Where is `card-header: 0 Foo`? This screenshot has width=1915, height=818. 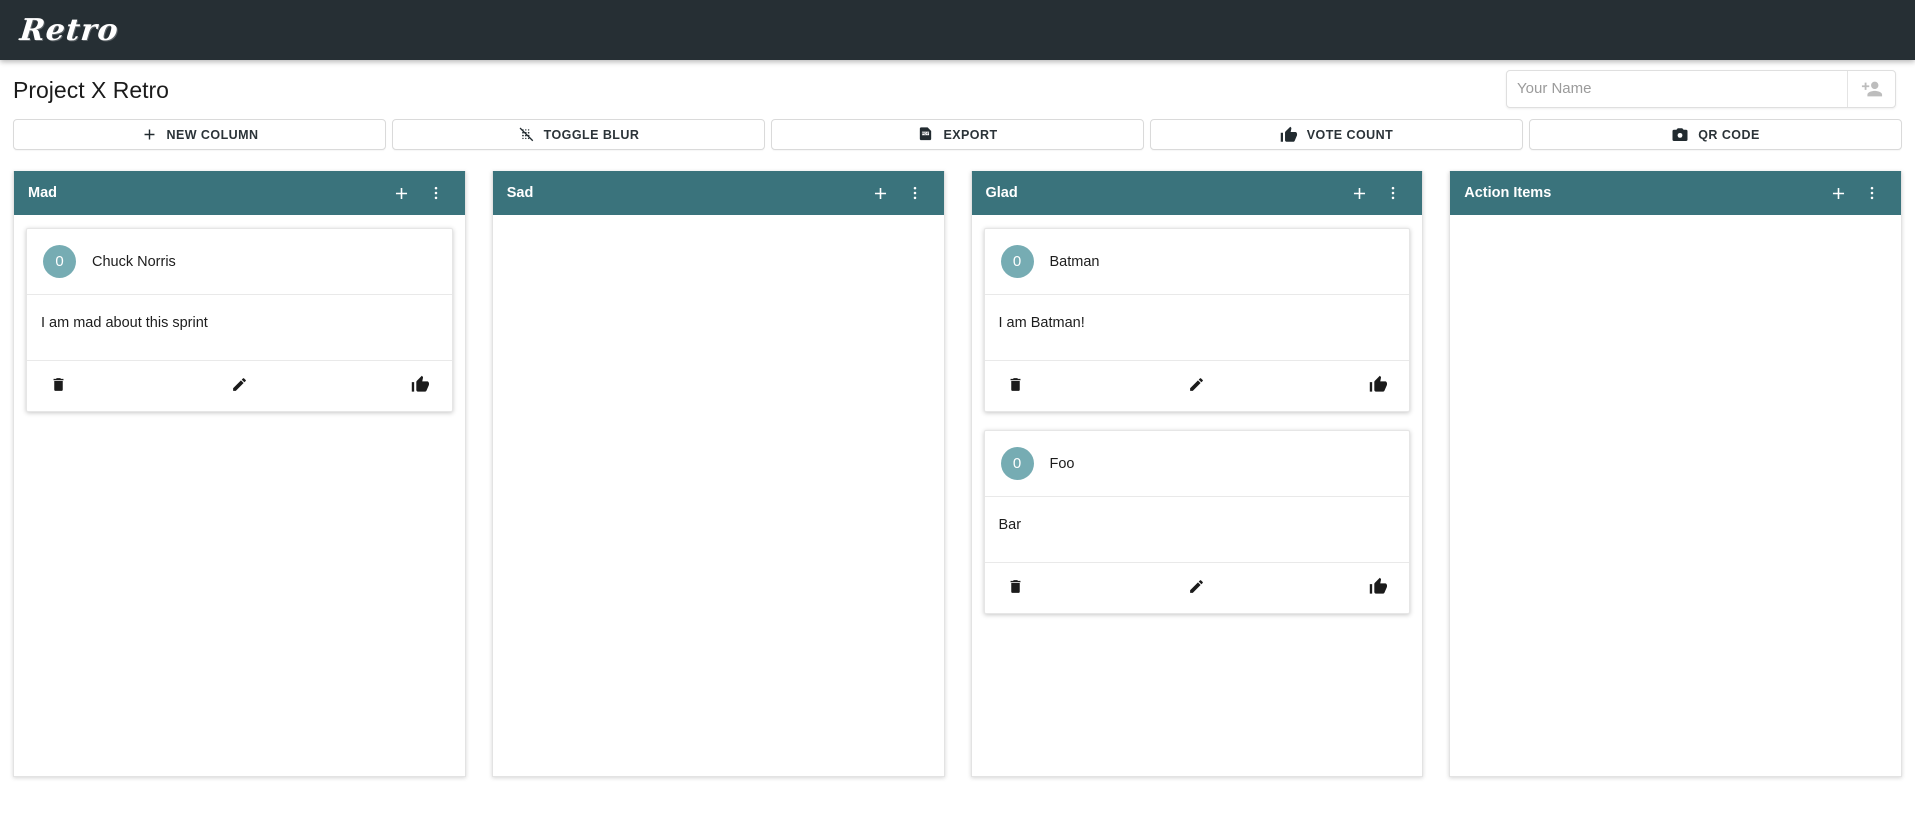
card-header: 0 Foo is located at coordinates (1197, 464).